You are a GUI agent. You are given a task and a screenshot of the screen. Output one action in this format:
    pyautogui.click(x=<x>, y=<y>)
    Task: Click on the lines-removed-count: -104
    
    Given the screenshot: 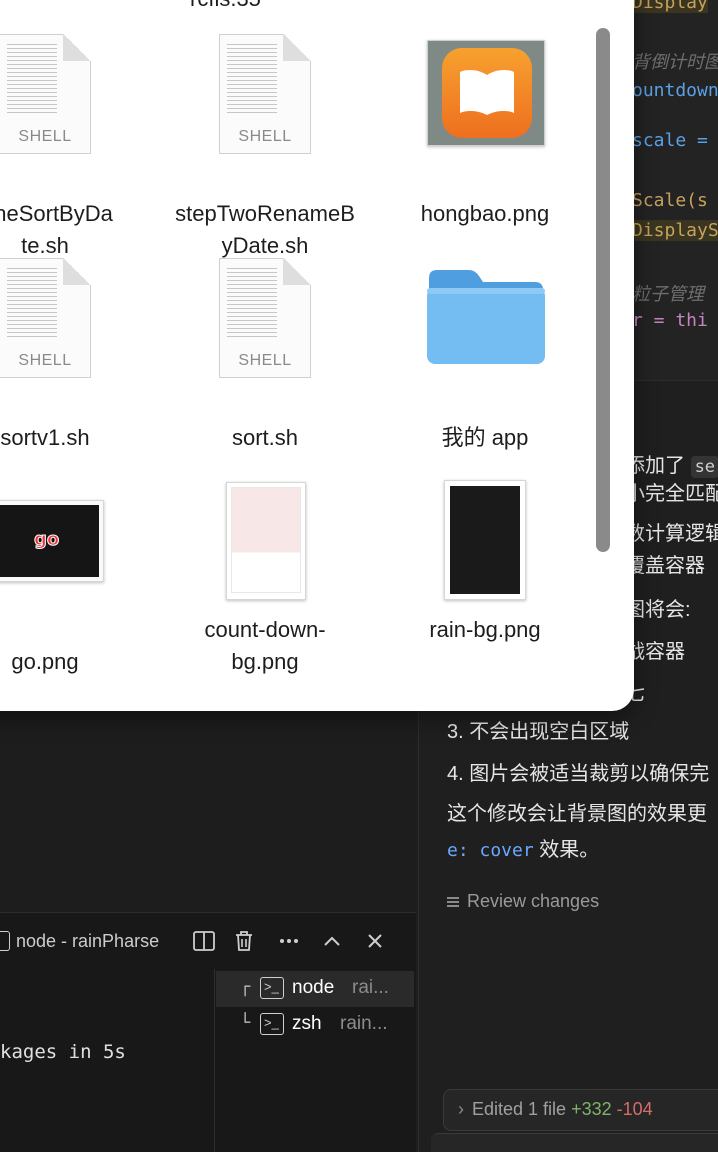 What is the action you would take?
    pyautogui.click(x=634, y=1109)
    